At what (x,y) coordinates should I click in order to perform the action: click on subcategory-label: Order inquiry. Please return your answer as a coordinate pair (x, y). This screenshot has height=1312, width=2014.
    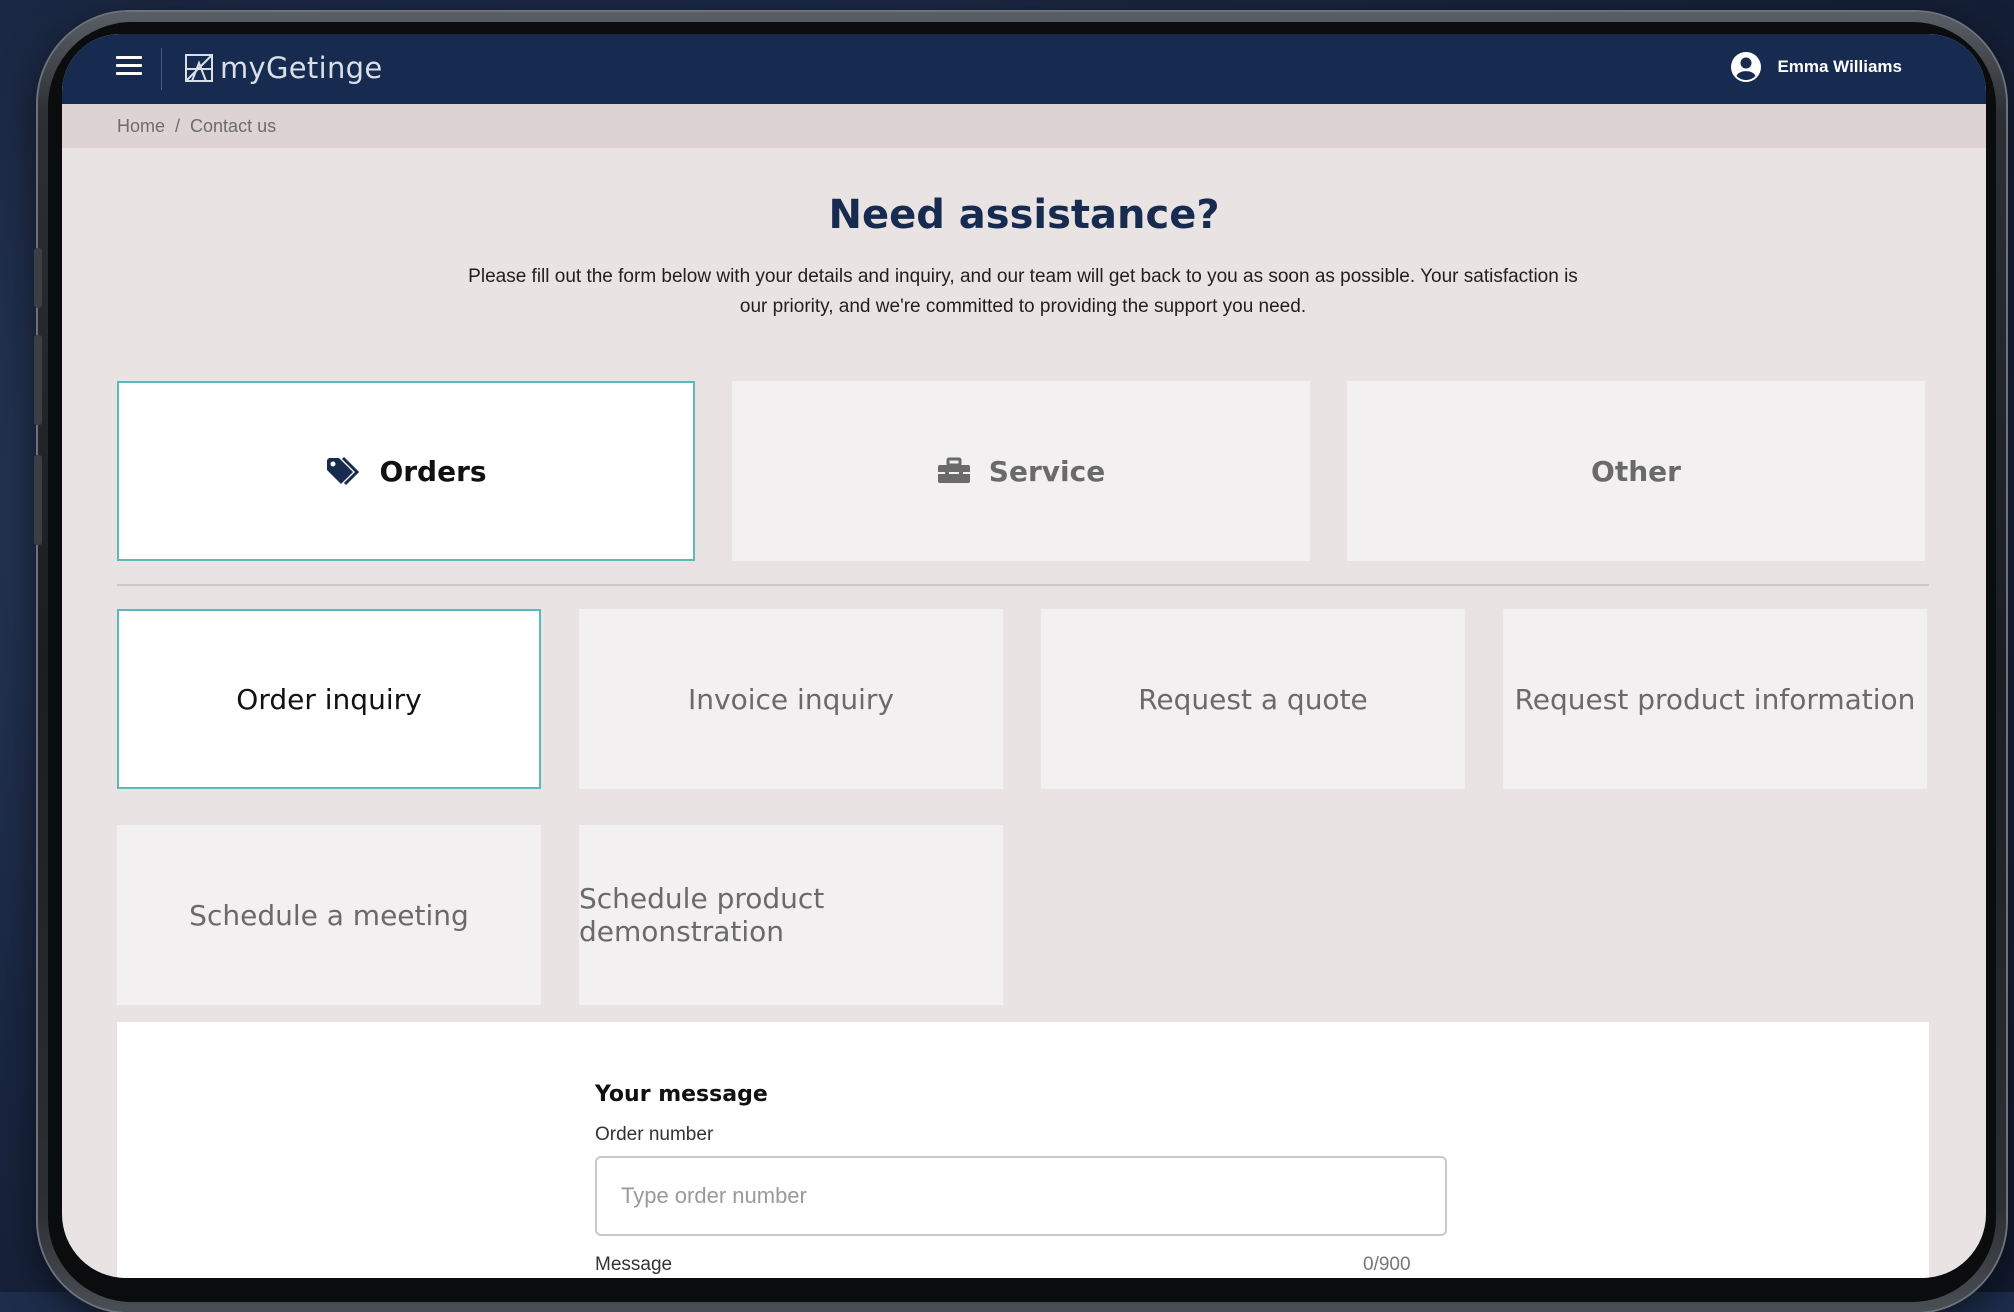
    Looking at the image, I should click on (329, 699).